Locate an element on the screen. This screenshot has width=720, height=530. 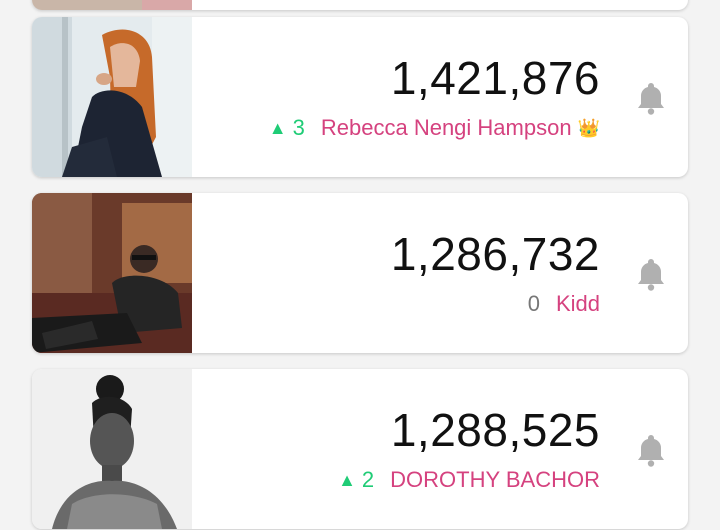
vote-count: 1,286,732 is located at coordinates (495, 254).